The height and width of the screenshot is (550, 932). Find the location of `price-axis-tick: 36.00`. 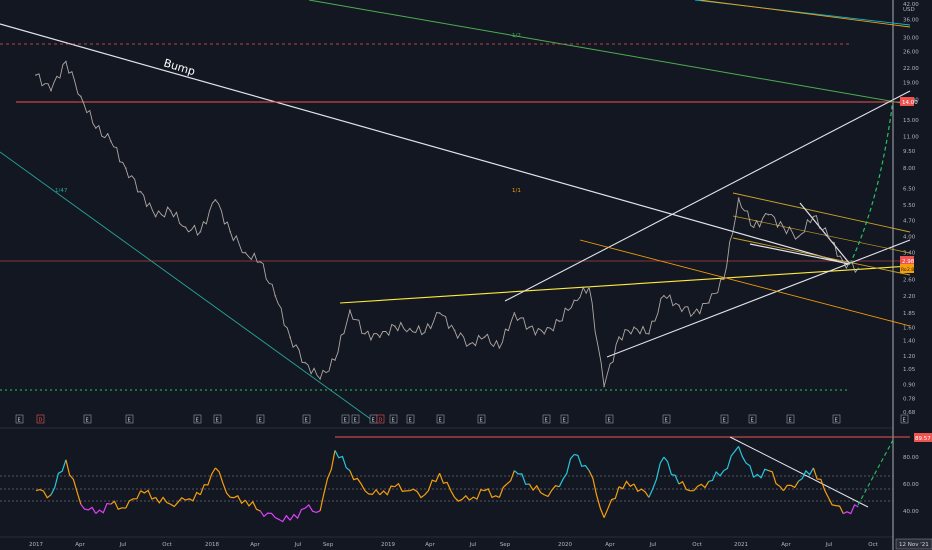

price-axis-tick: 36.00 is located at coordinates (911, 20).